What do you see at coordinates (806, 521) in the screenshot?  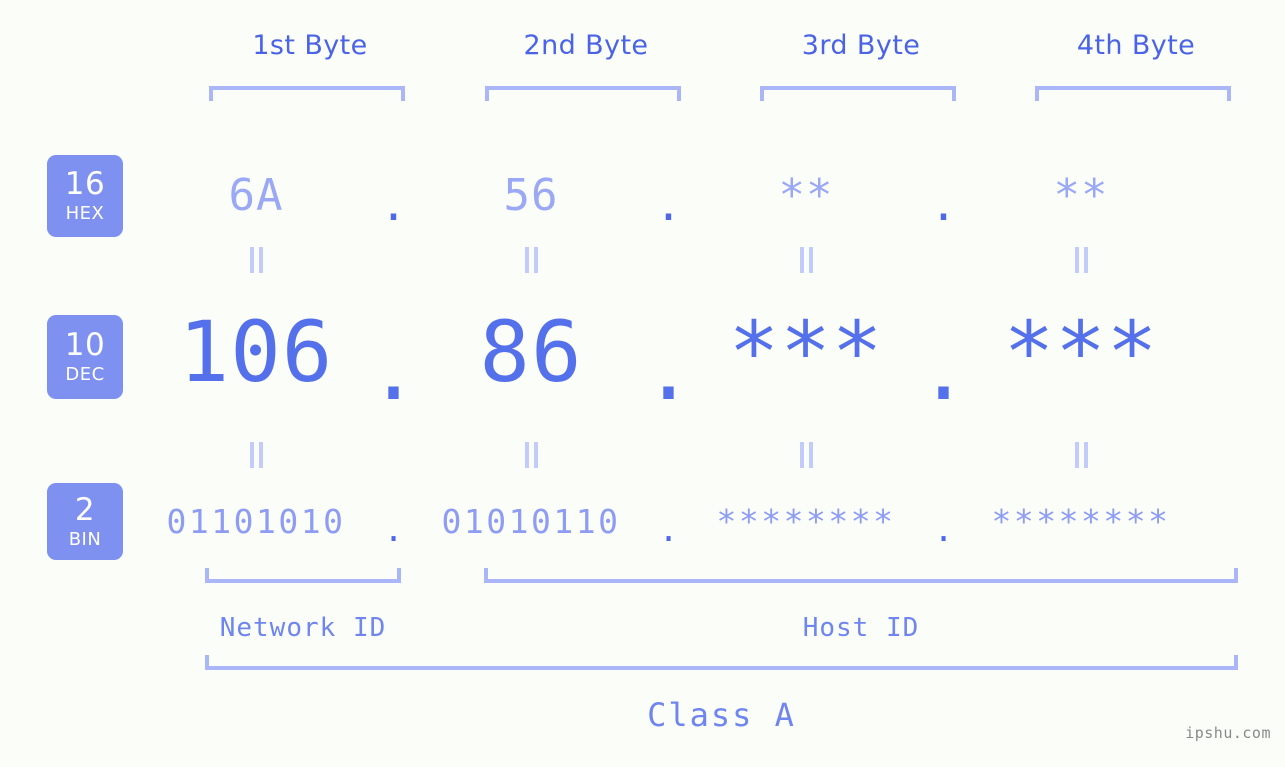 I see `bin-byte-3: ********` at bounding box center [806, 521].